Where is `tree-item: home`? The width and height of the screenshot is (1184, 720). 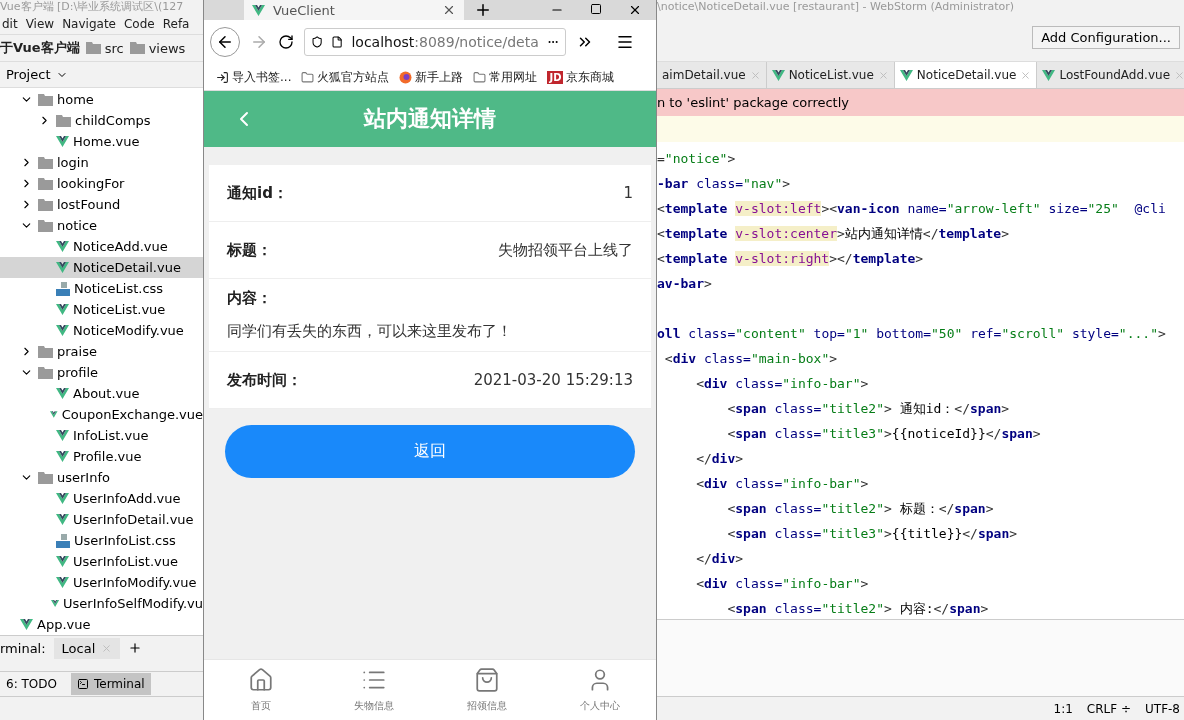
tree-item: home is located at coordinates (101, 99).